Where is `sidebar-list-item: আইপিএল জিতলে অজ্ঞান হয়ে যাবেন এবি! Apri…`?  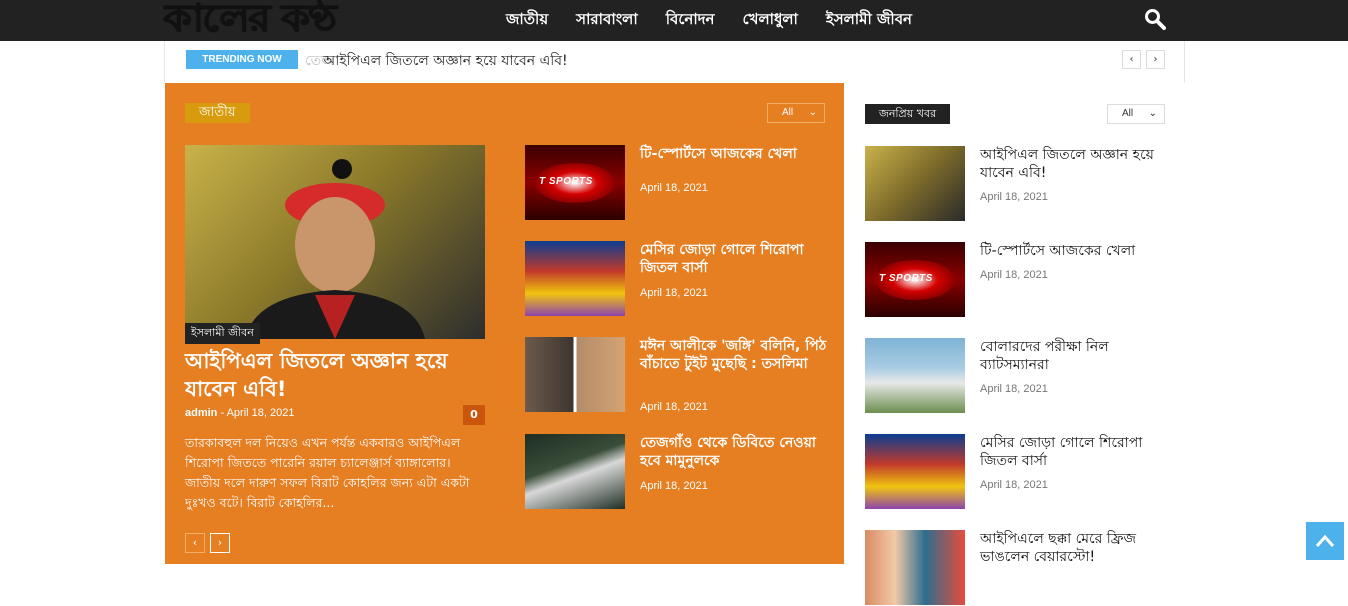 sidebar-list-item: আইপিএল জিতলে অজ্ঞান হয়ে যাবেন এবি! Apri… is located at coordinates (1015, 184).